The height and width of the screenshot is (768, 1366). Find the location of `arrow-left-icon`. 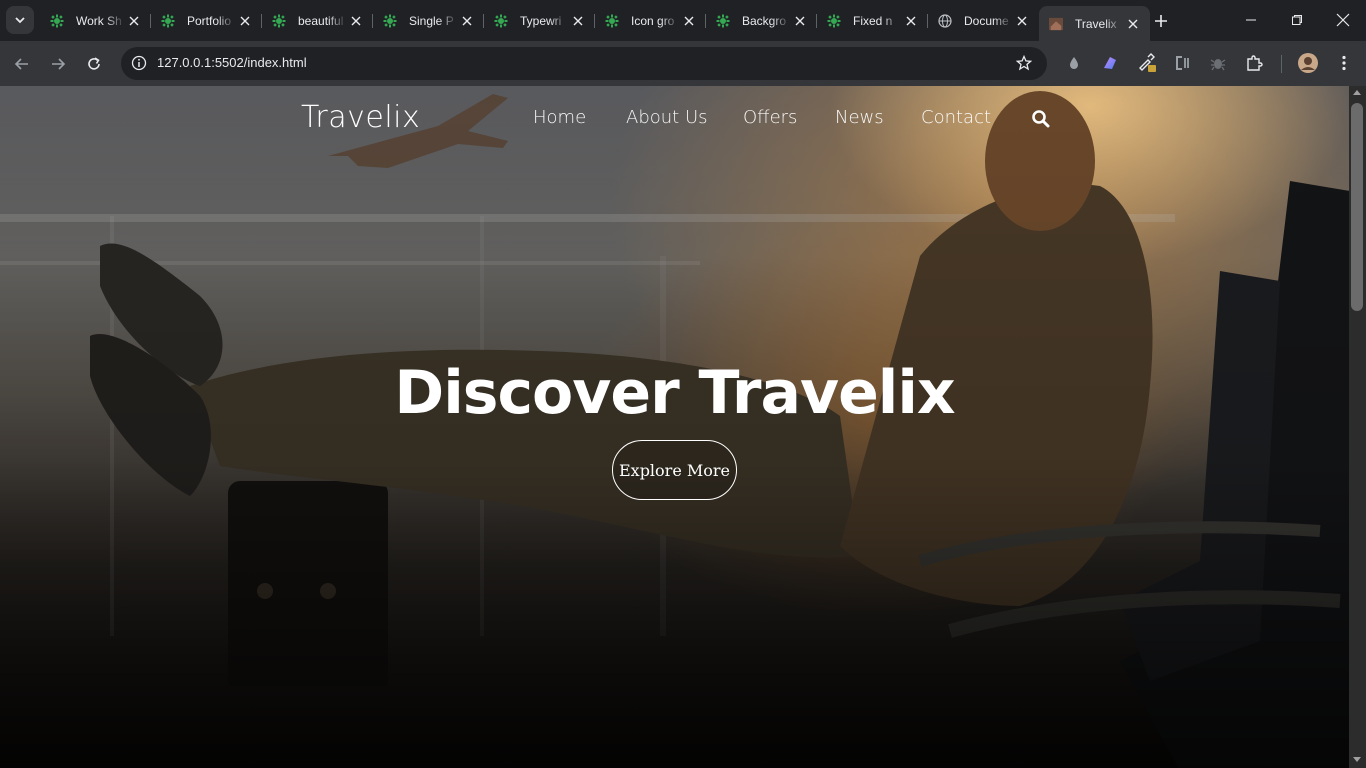

arrow-left-icon is located at coordinates (21, 64).